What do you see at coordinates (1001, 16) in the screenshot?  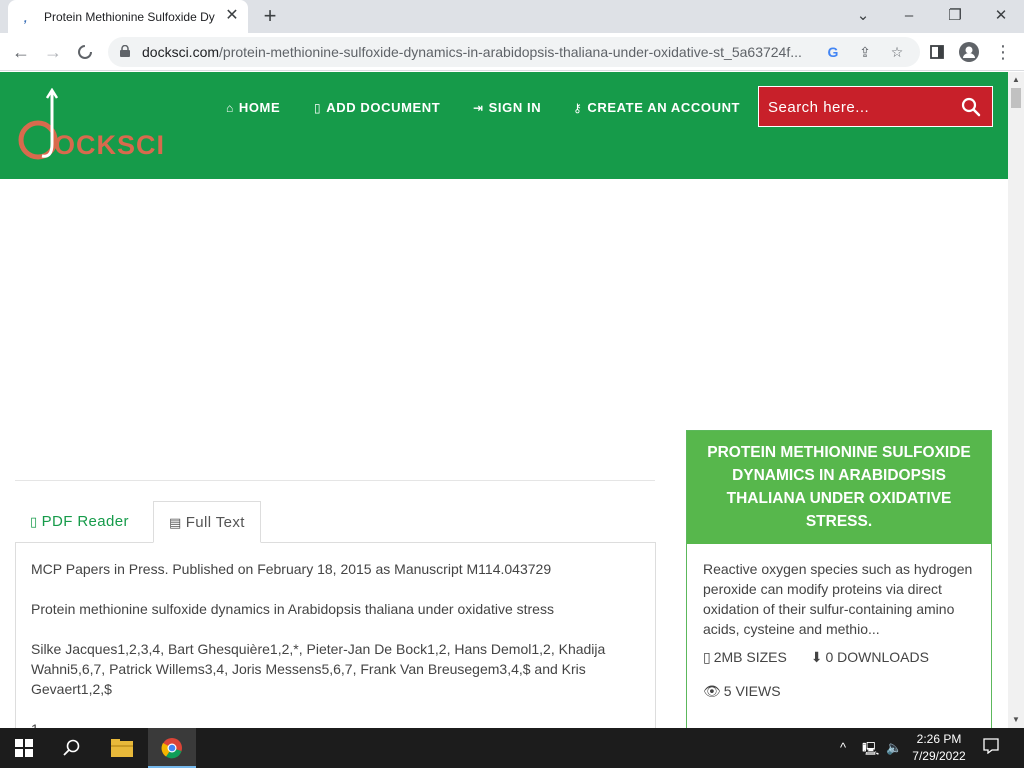 I see `close-window-button: ✕` at bounding box center [1001, 16].